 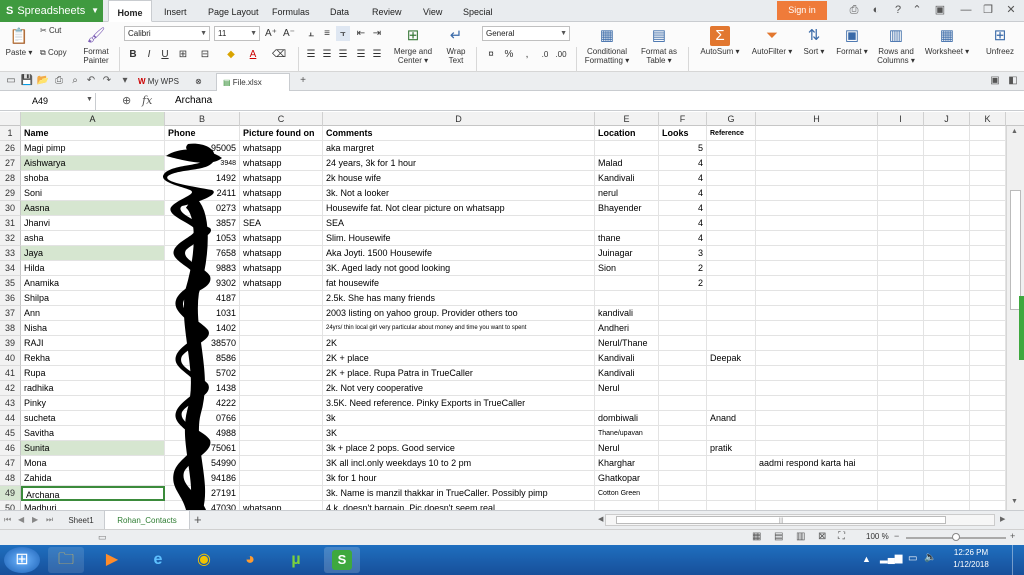 I want to click on cell-comments: 3K all incl.only weekdays 10 to 2 pm, so click(x=459, y=463).